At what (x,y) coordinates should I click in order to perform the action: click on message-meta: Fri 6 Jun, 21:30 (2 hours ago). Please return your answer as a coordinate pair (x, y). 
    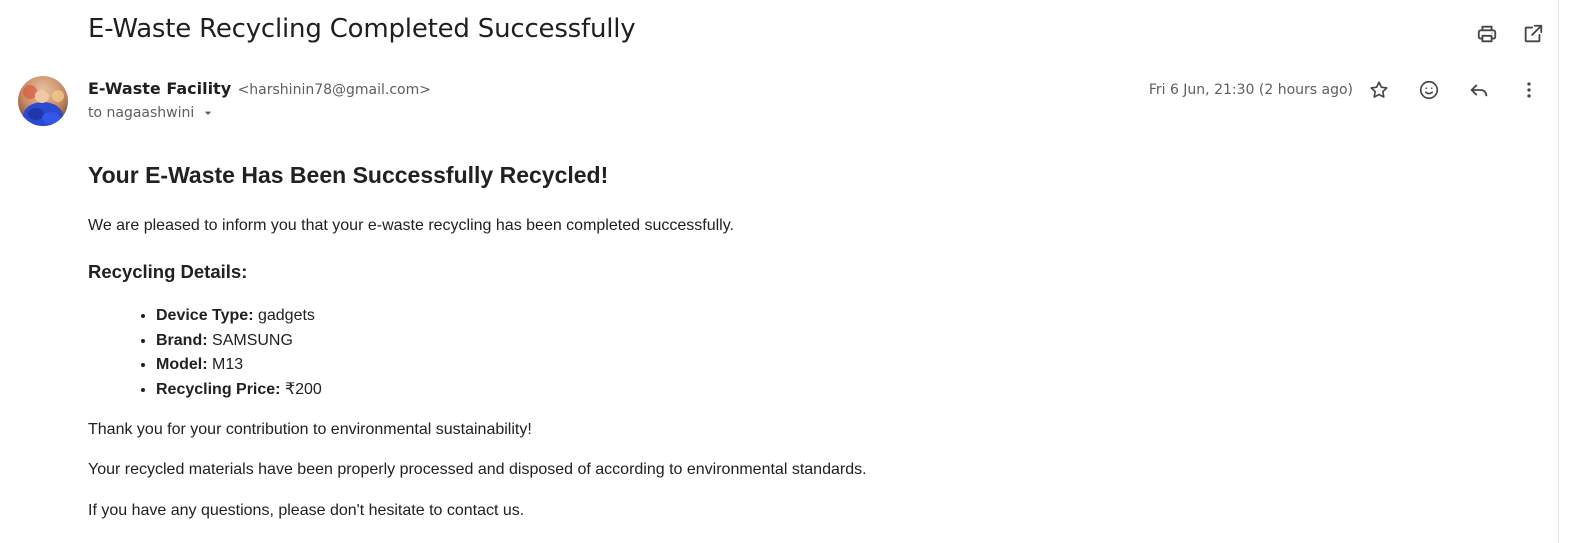
    Looking at the image, I should click on (1345, 90).